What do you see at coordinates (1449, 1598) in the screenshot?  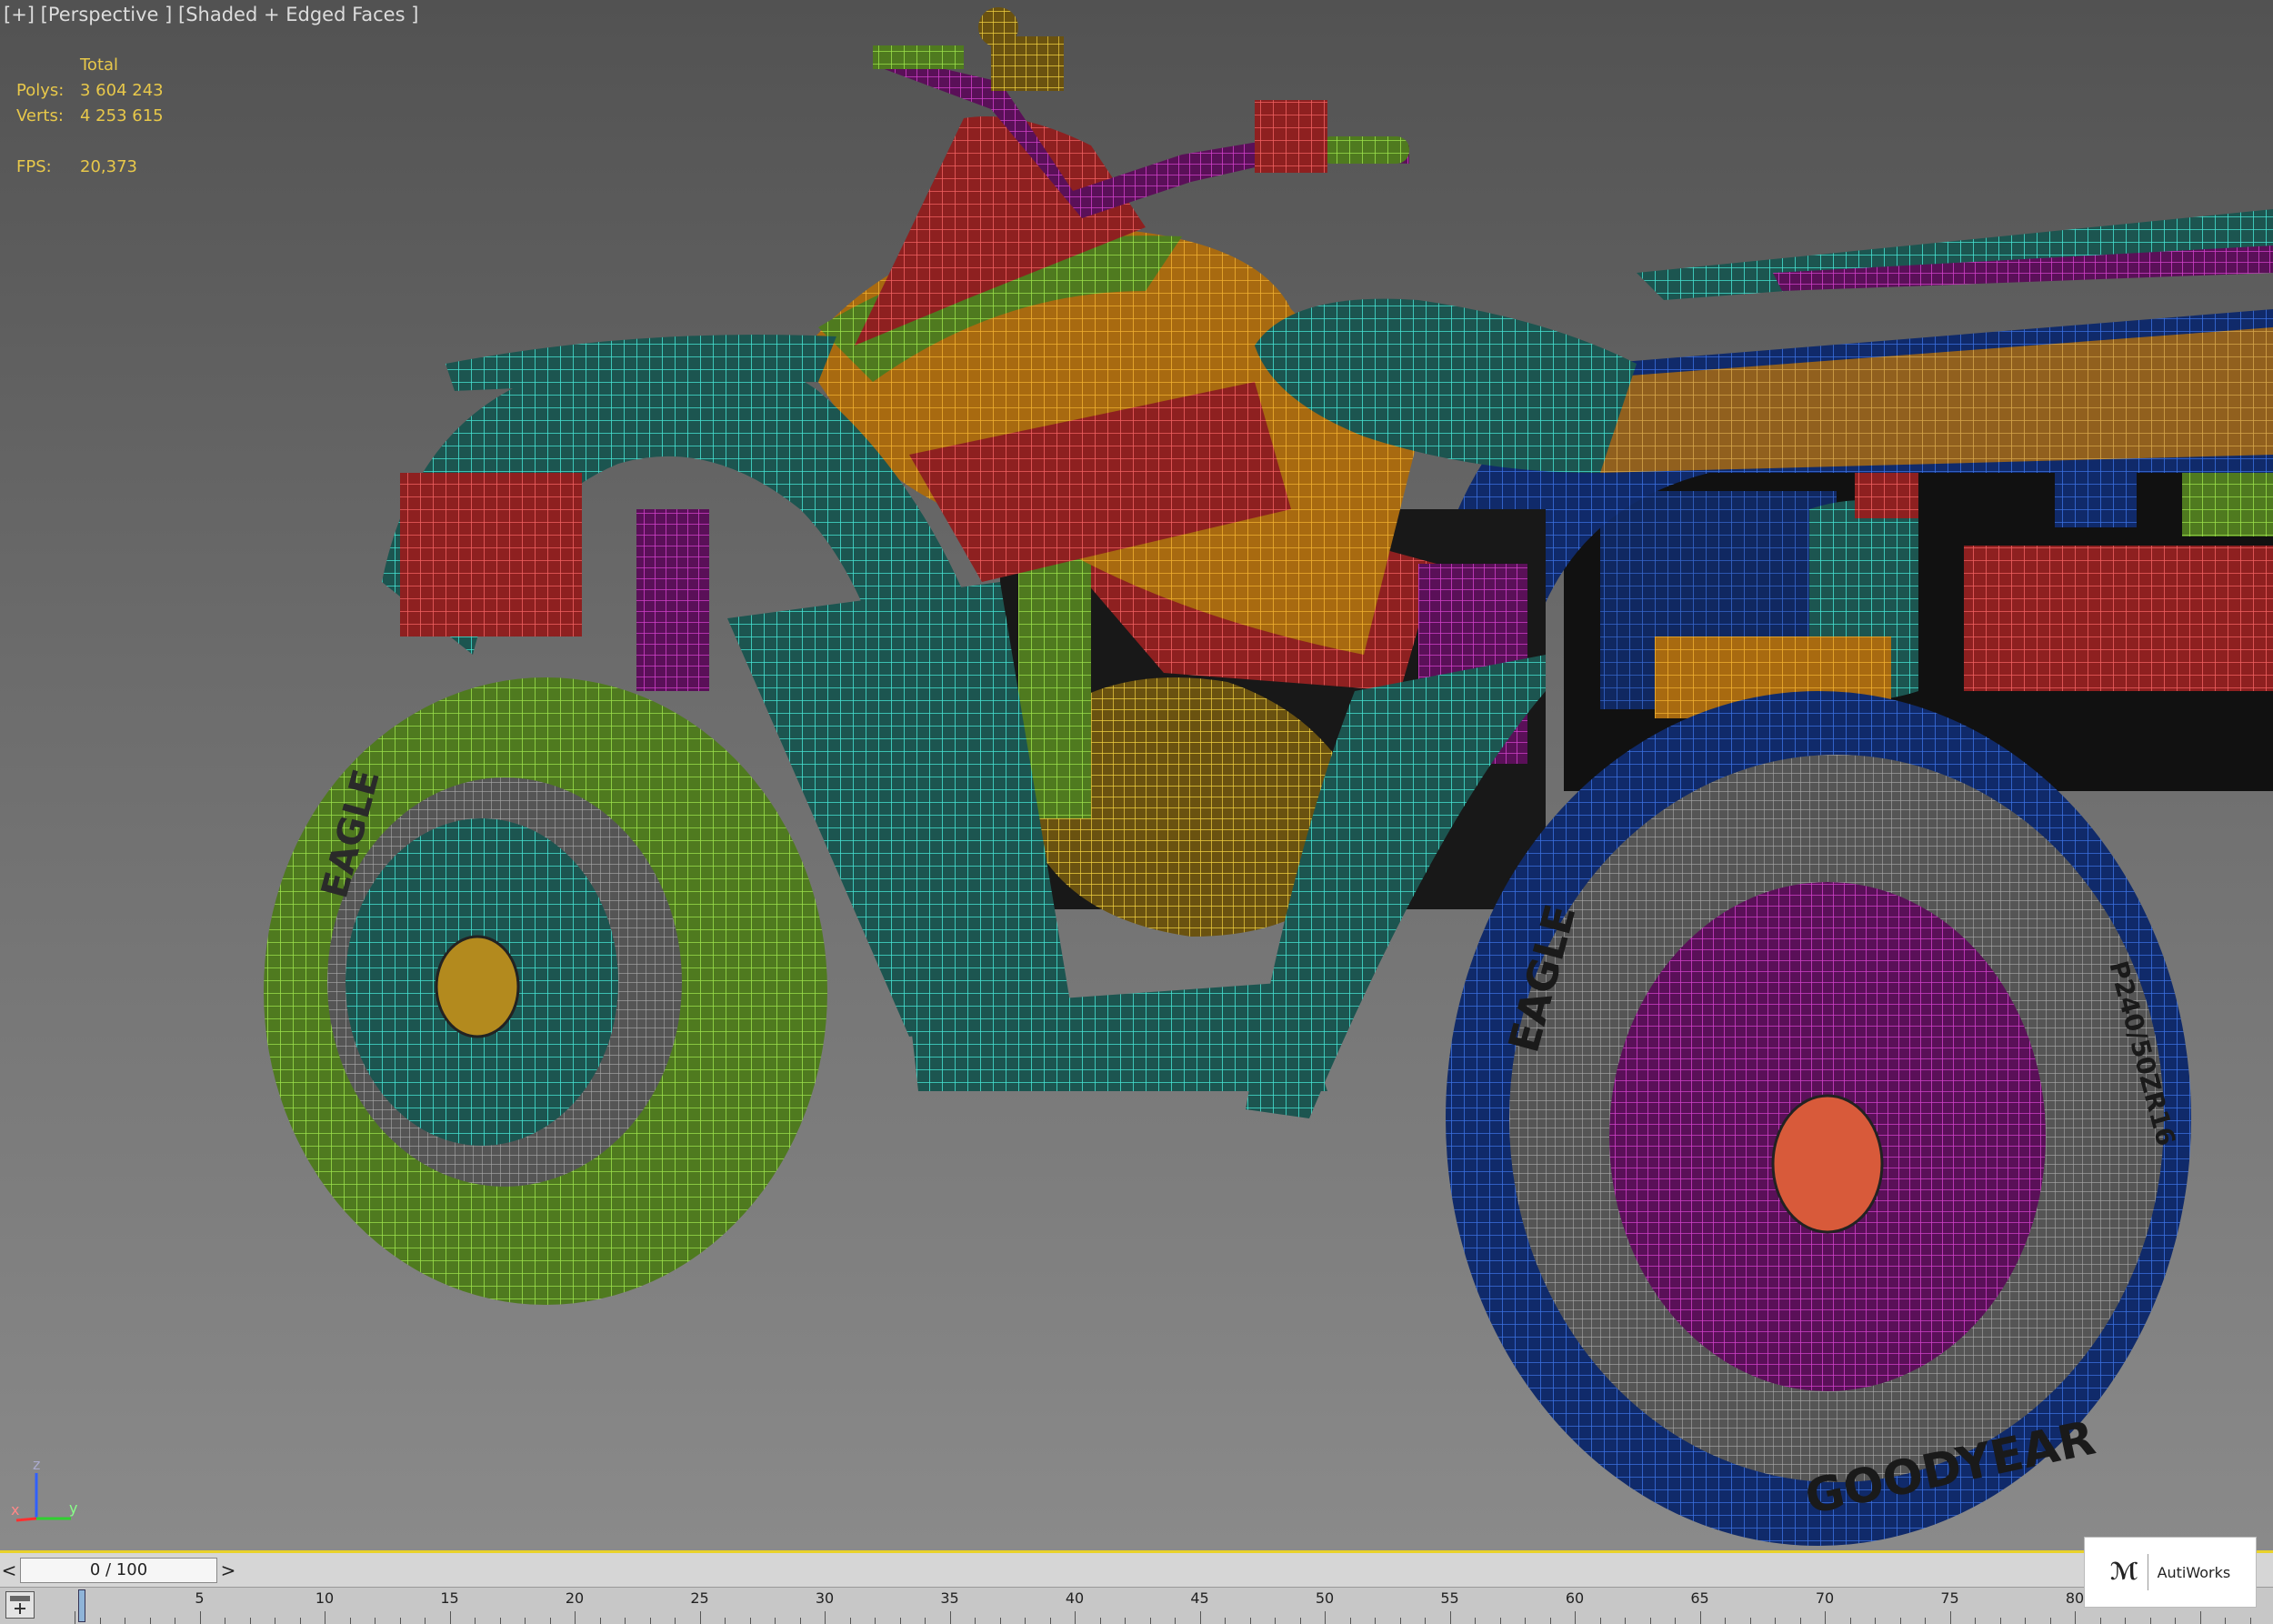 I see `ruler-label: 55` at bounding box center [1449, 1598].